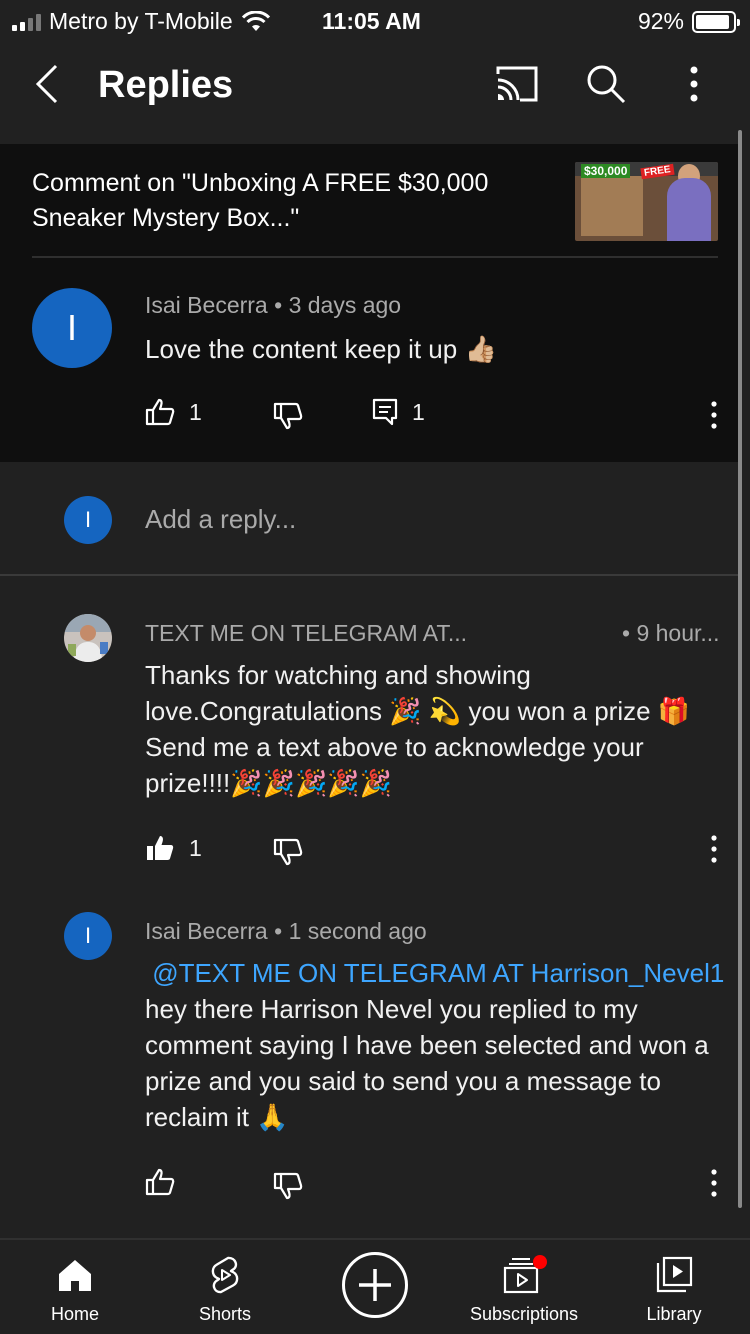  Describe the element at coordinates (225, 1314) in the screenshot. I see `nav-shorts-label: Shorts` at that location.